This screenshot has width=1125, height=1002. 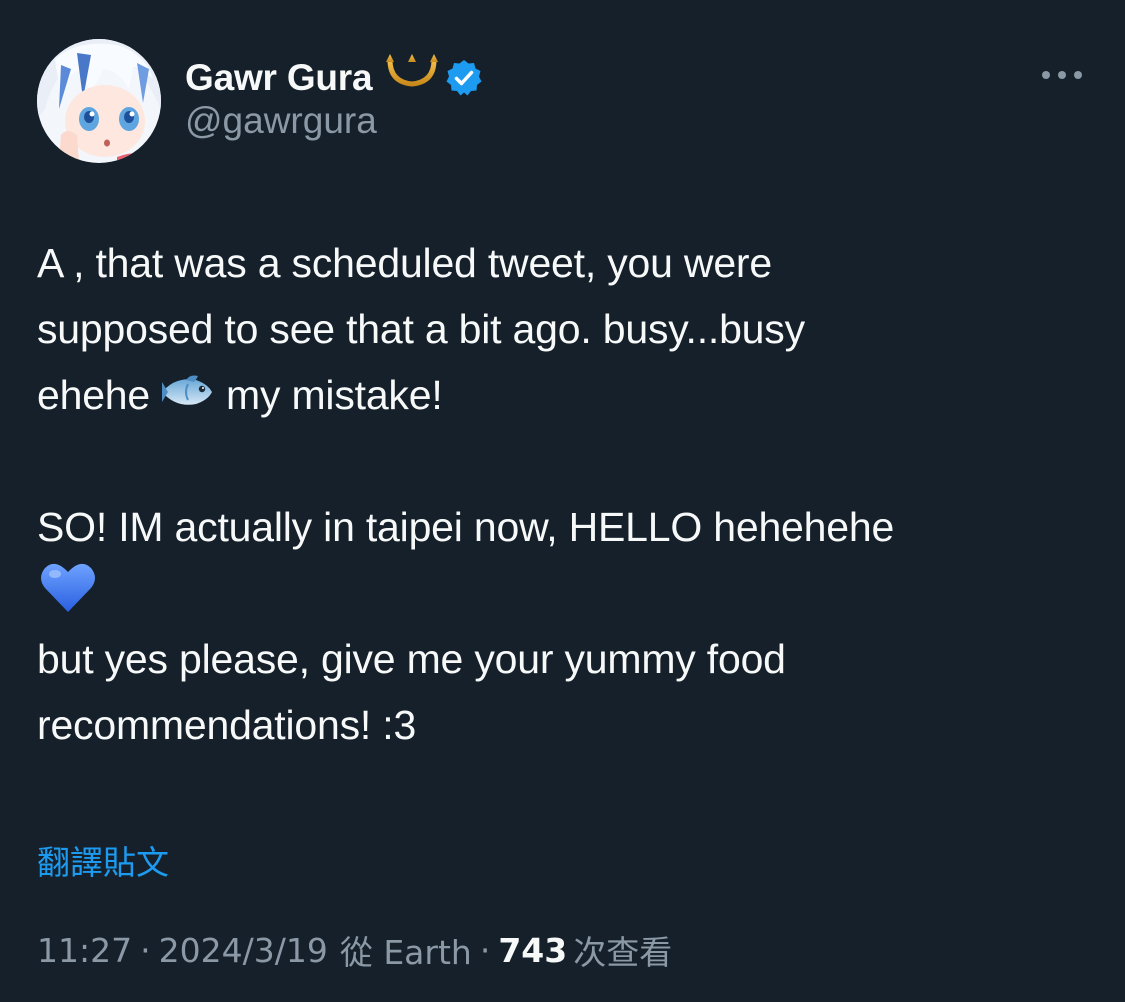 I want to click on more-dots-icon, so click(x=1062, y=75).